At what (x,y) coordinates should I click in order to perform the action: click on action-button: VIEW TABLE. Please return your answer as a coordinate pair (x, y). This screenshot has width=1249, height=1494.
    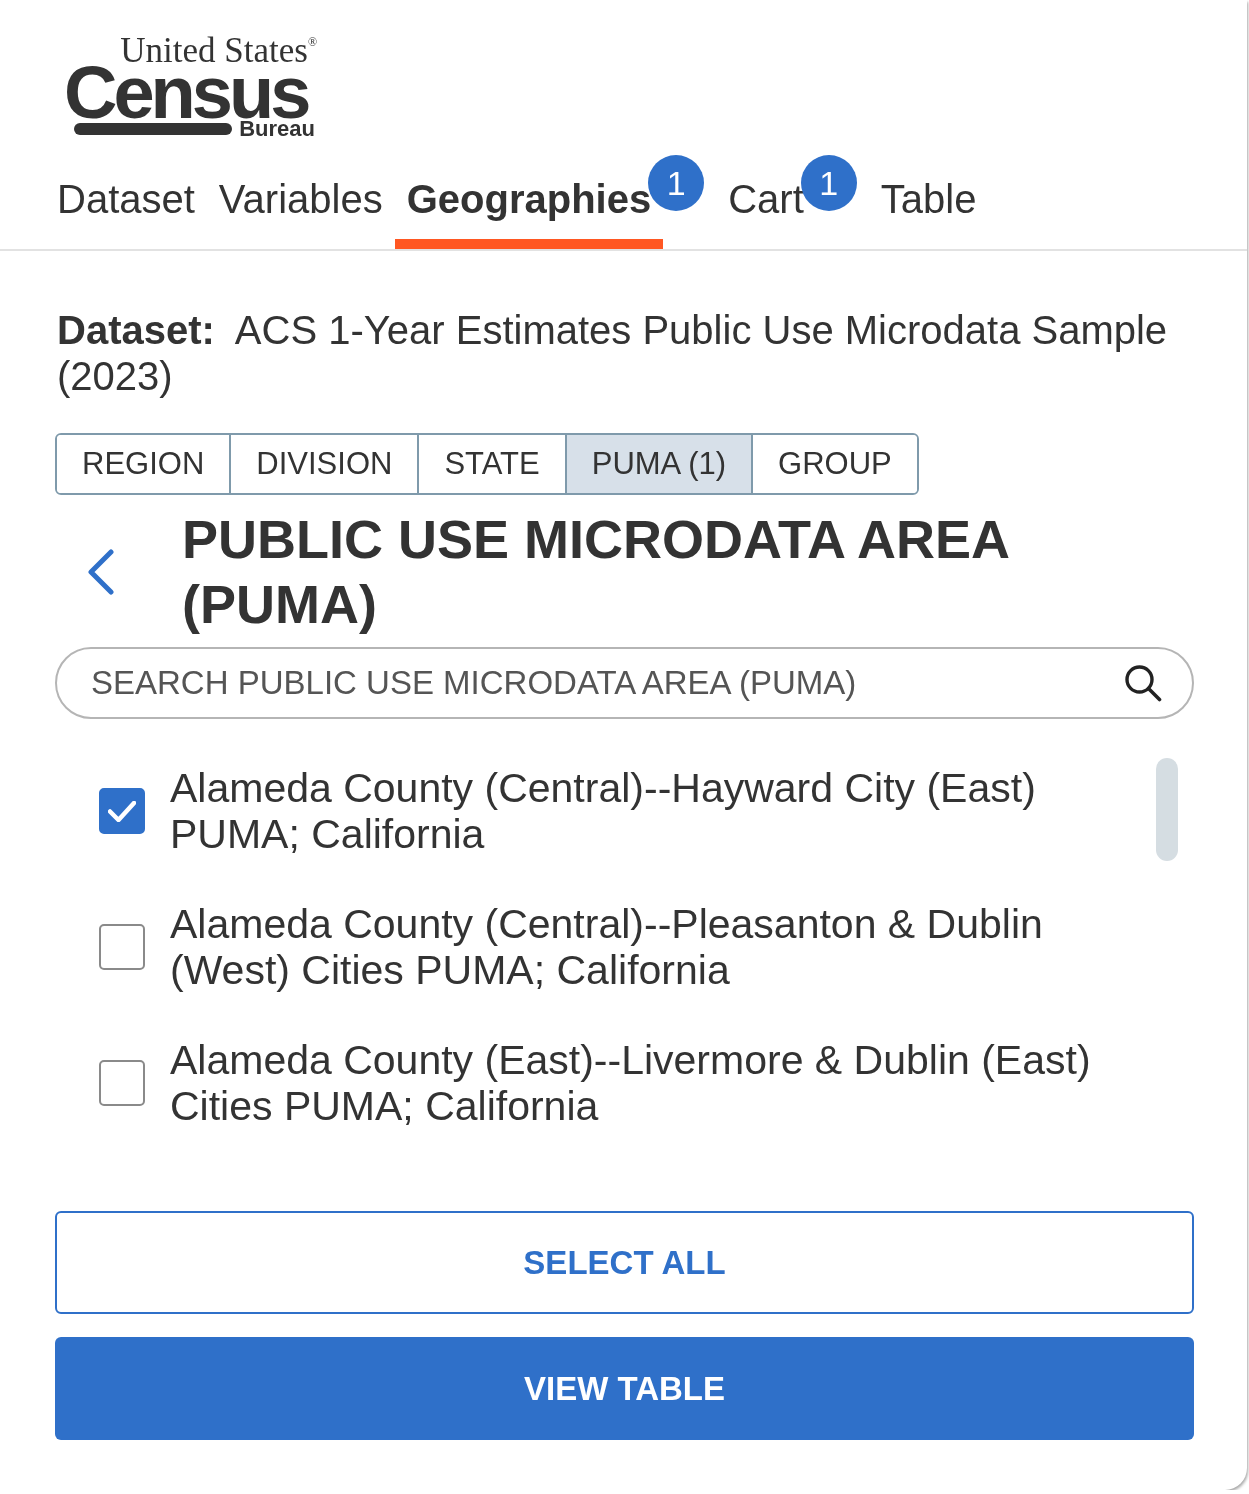
    Looking at the image, I should click on (624, 1388).